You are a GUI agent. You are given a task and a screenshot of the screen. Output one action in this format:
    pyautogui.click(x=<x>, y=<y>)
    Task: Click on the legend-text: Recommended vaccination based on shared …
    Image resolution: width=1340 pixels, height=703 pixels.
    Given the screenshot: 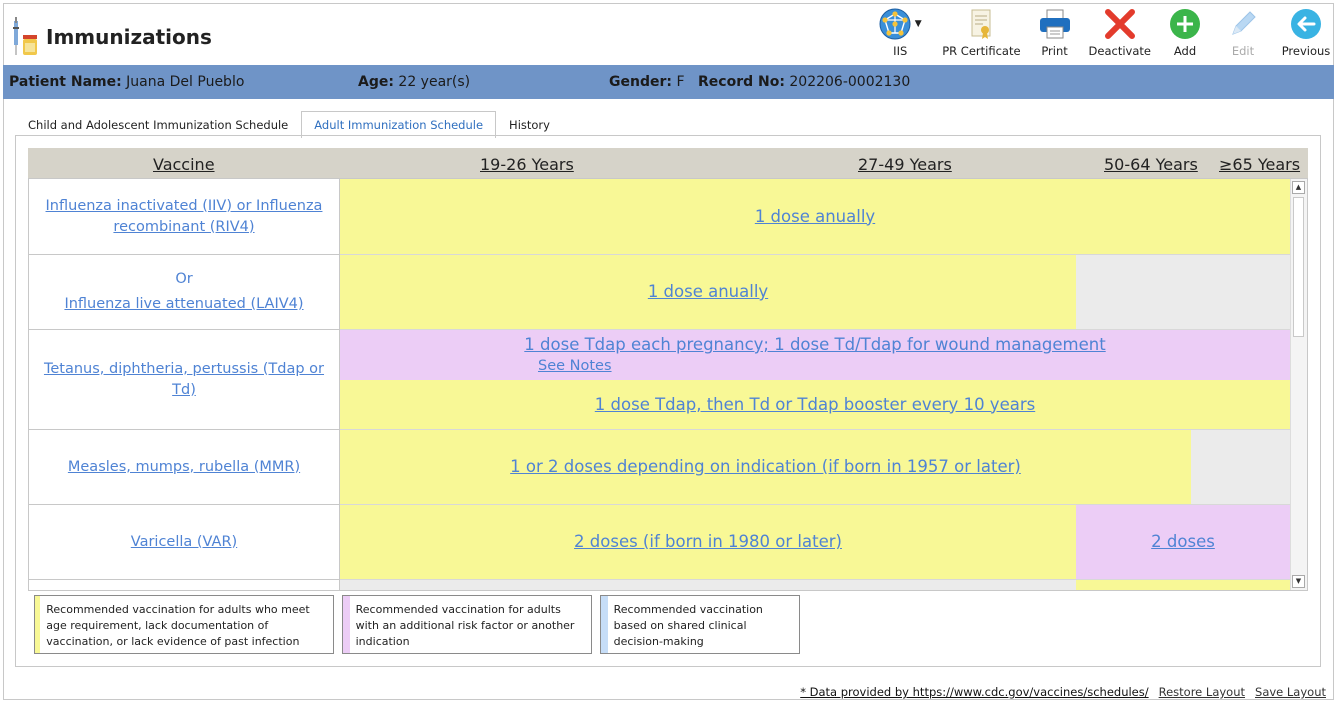 What is the action you would take?
    pyautogui.click(x=688, y=625)
    